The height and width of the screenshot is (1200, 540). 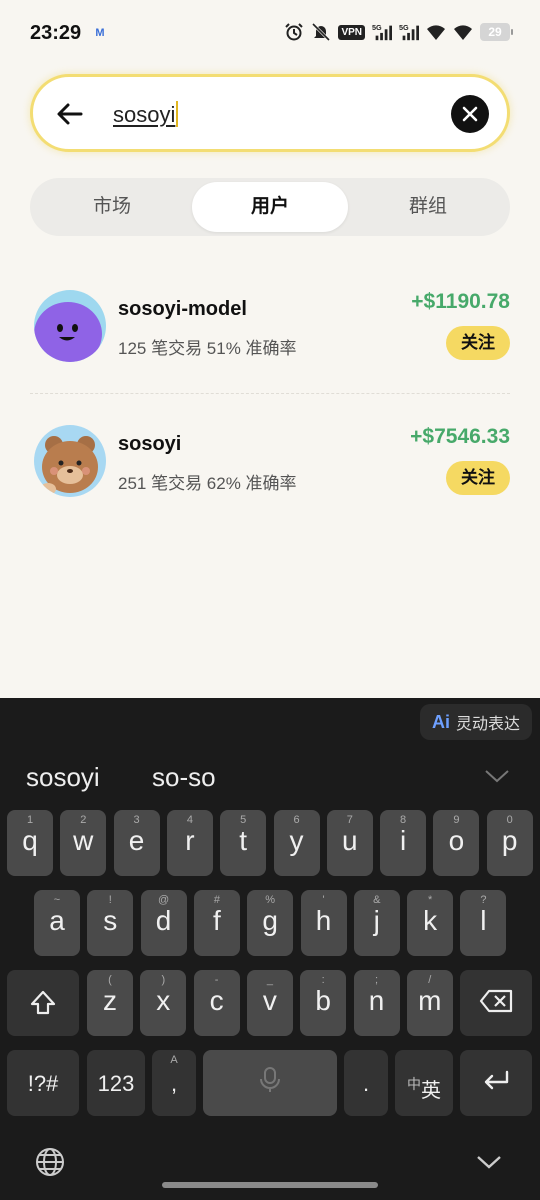 I want to click on key-a: ~ a, so click(x=57, y=923).